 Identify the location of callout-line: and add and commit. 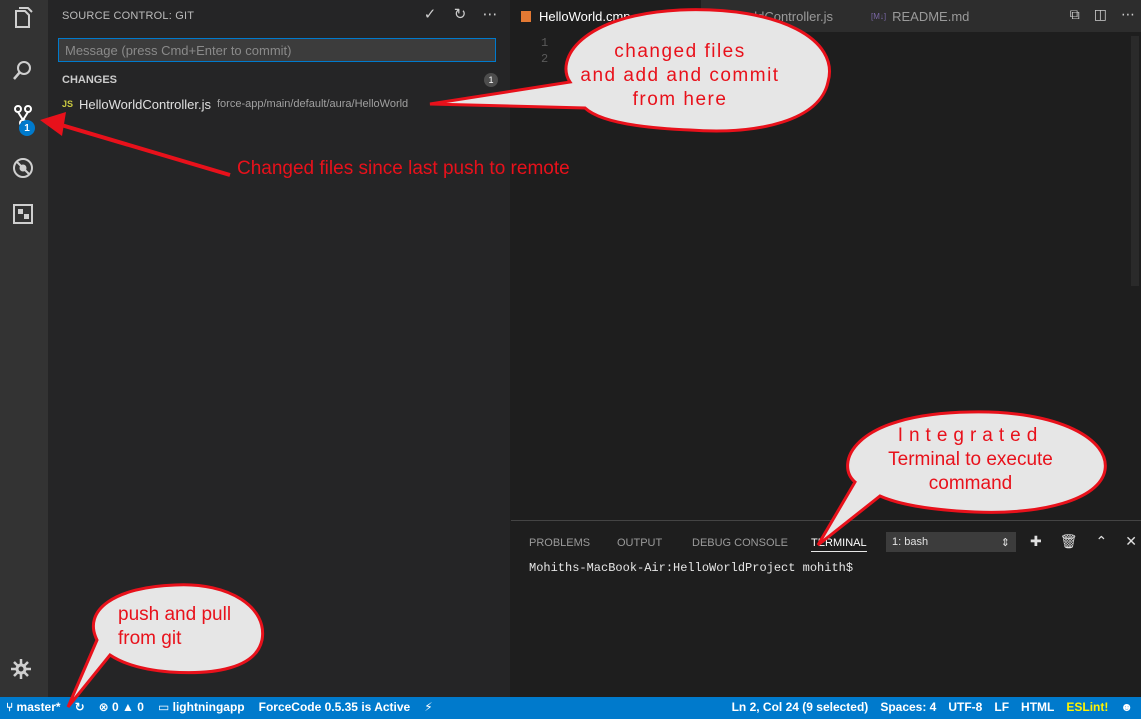
(680, 75).